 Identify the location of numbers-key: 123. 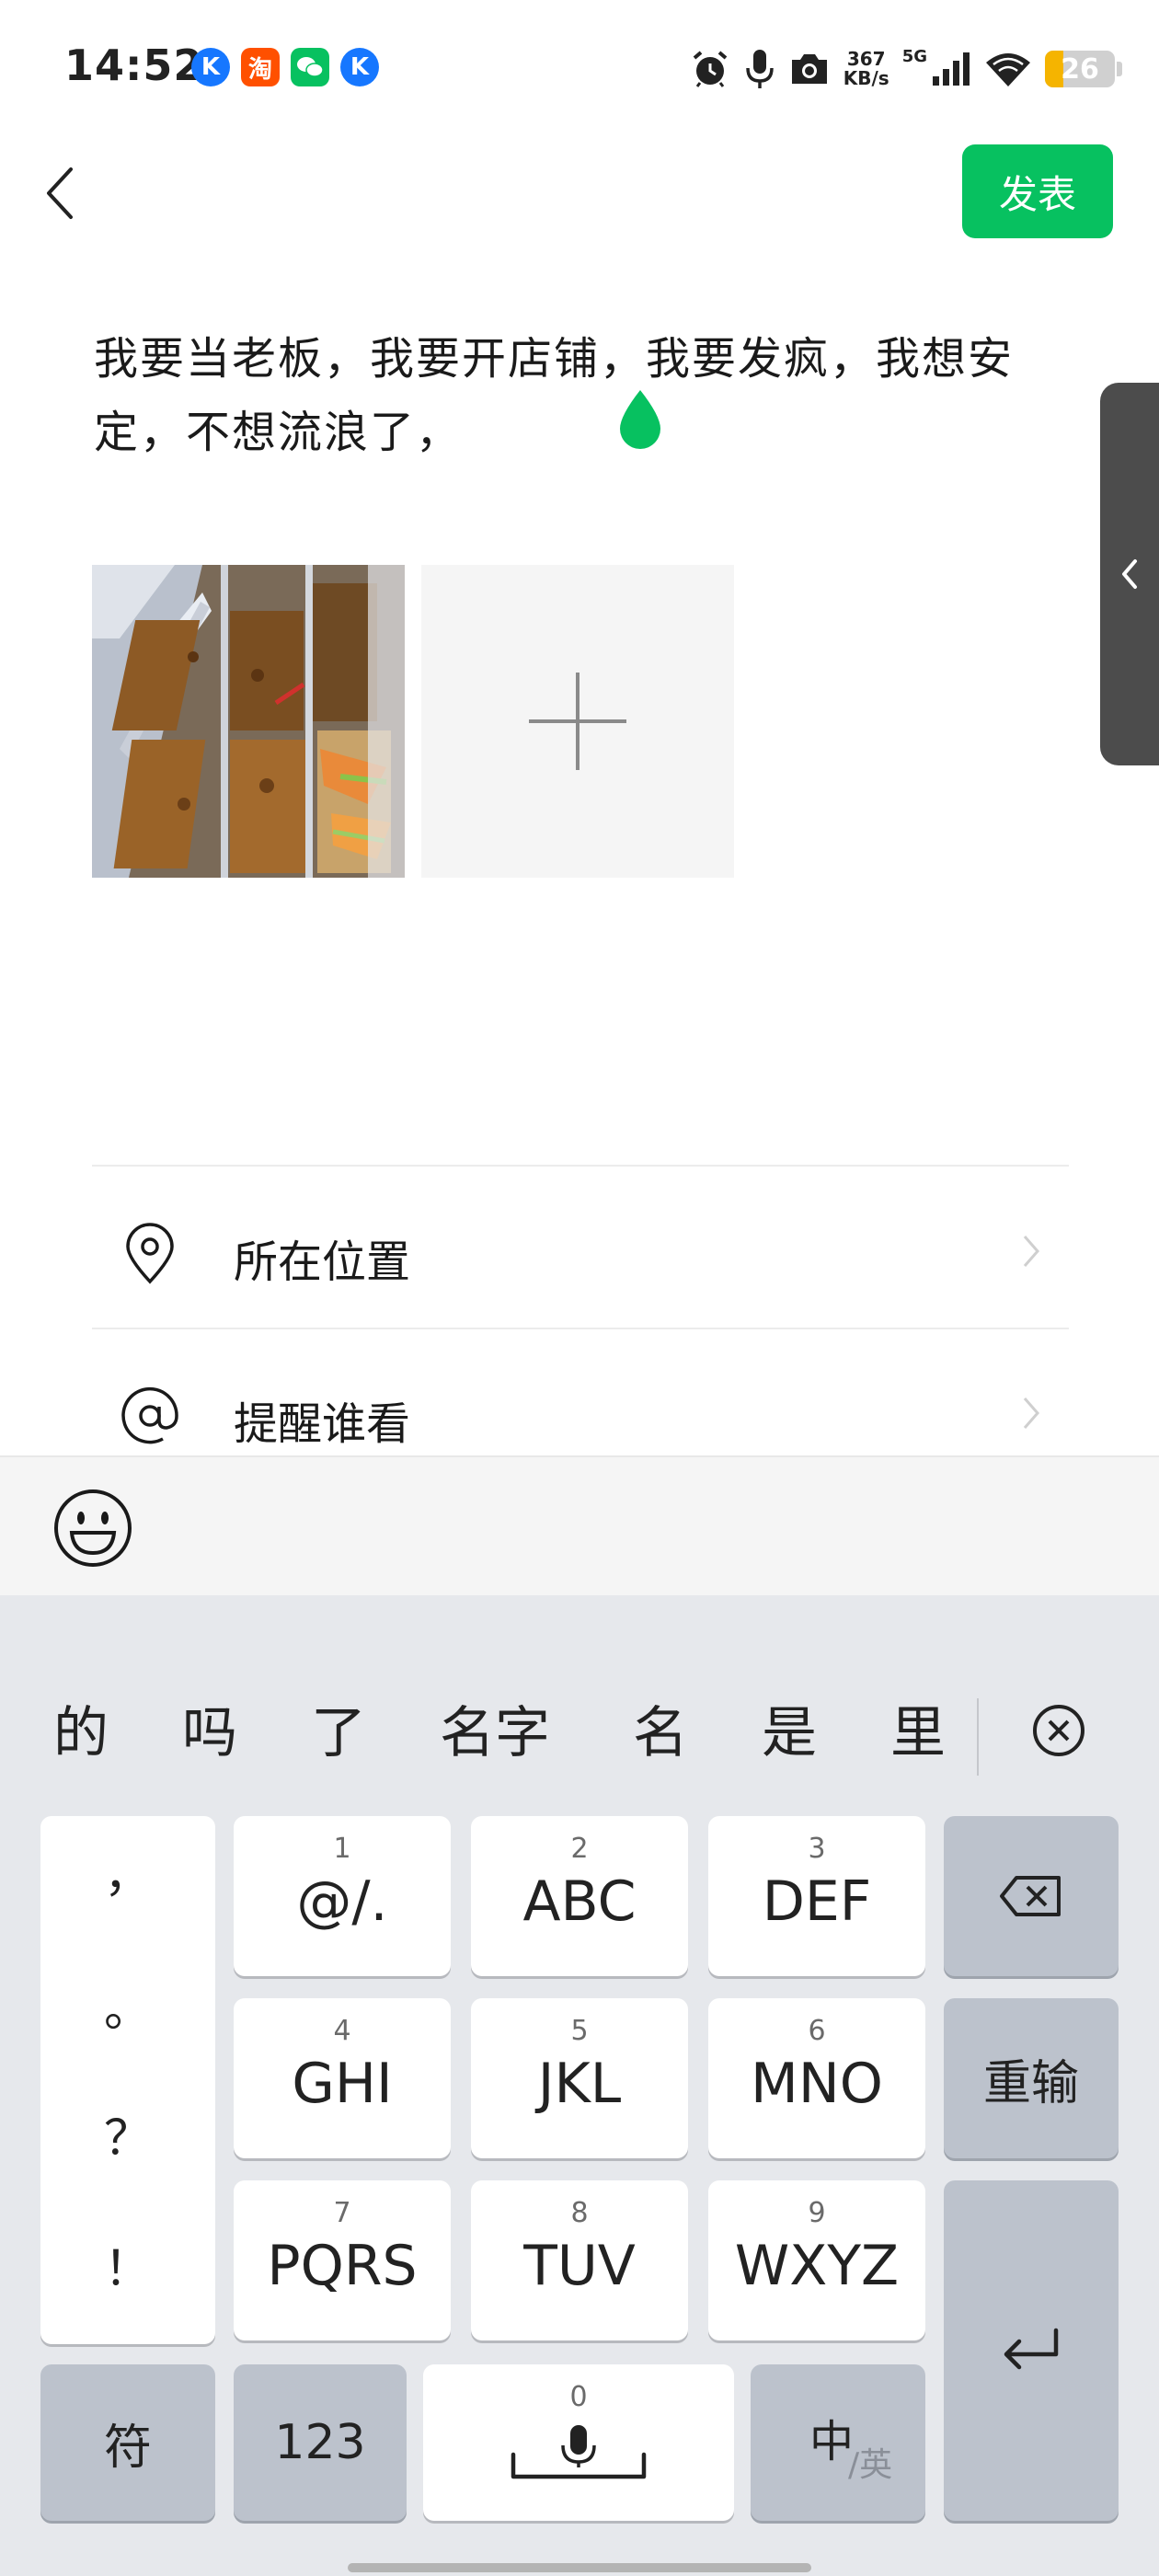
(320, 2442).